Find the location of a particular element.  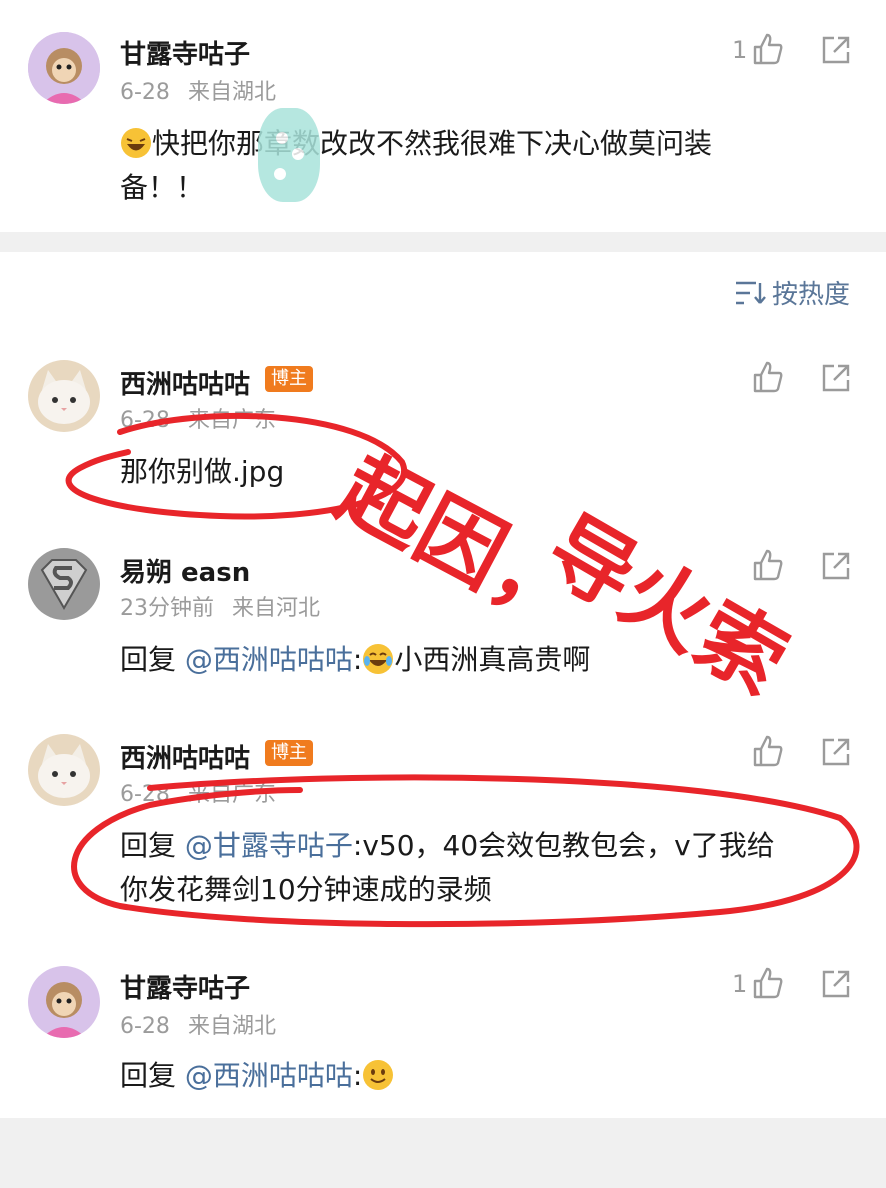

mention-link: @甘露寺咕子 is located at coordinates (269, 845).